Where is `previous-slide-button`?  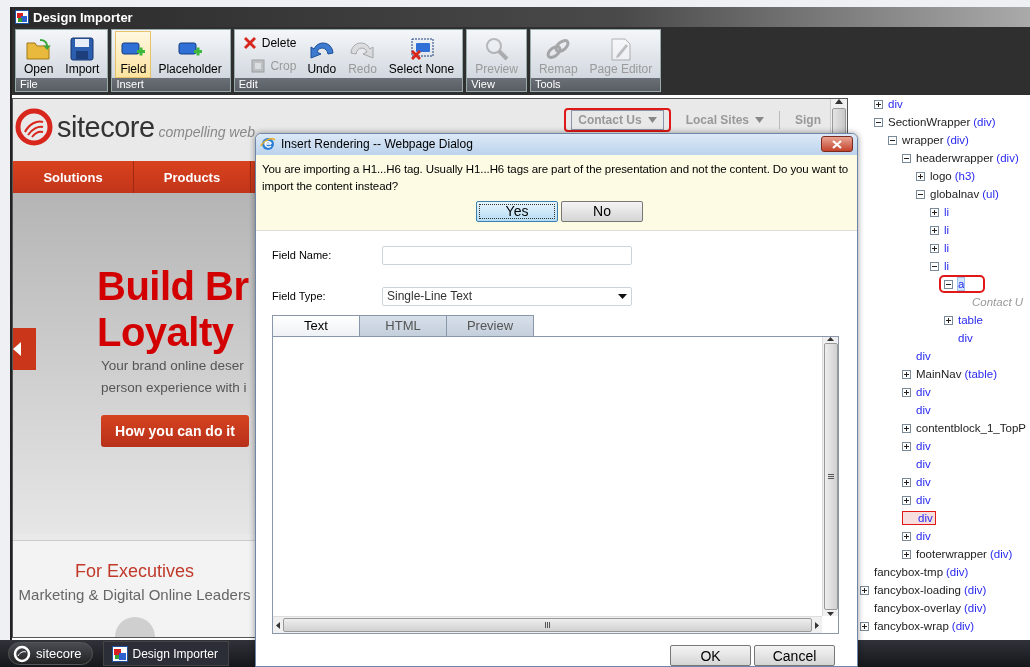
previous-slide-button is located at coordinates (24, 348).